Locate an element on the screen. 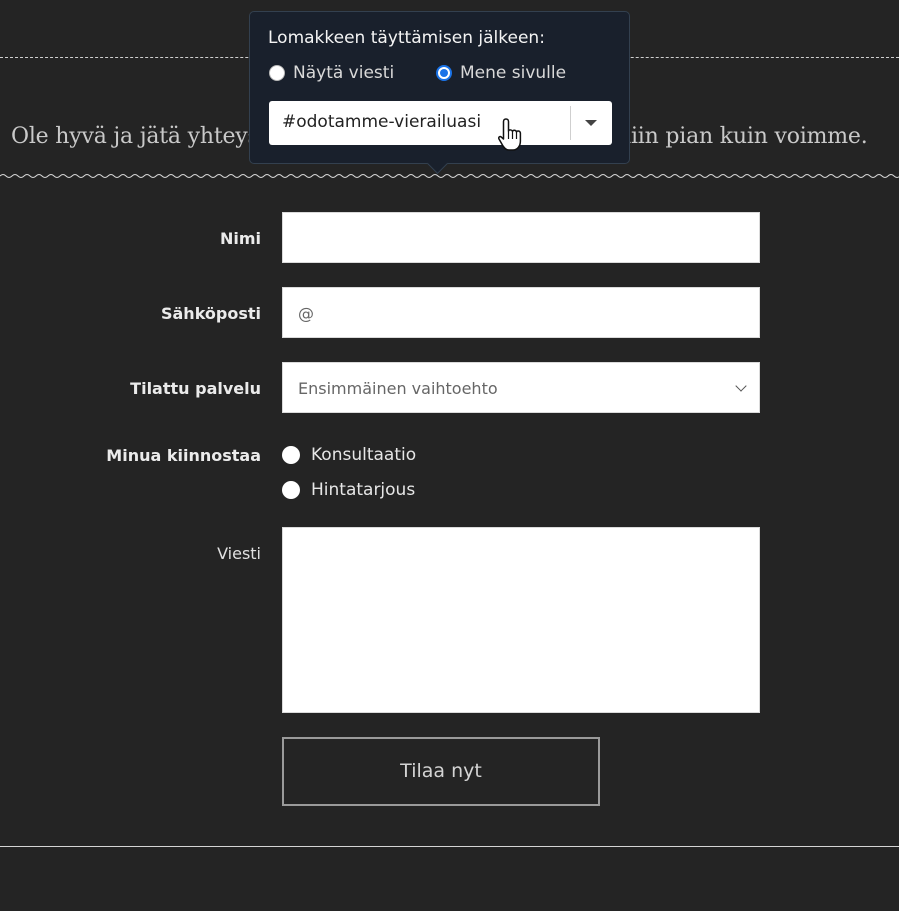 The width and height of the screenshot is (899, 911). interest-option-label: Konsultaatio is located at coordinates (364, 455).